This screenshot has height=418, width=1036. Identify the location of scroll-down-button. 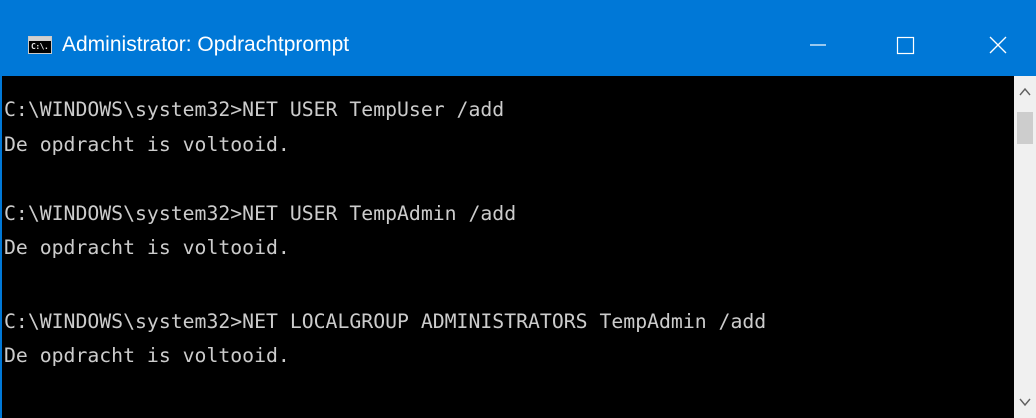
(1025, 403).